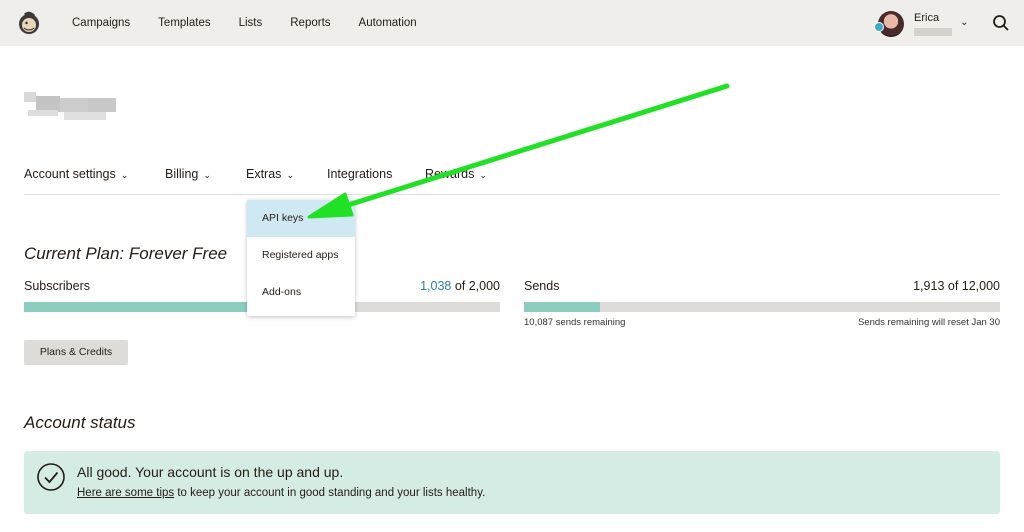 Image resolution: width=1024 pixels, height=532 pixels. Describe the element at coordinates (51, 477) in the screenshot. I see `check-circle-icon` at that location.